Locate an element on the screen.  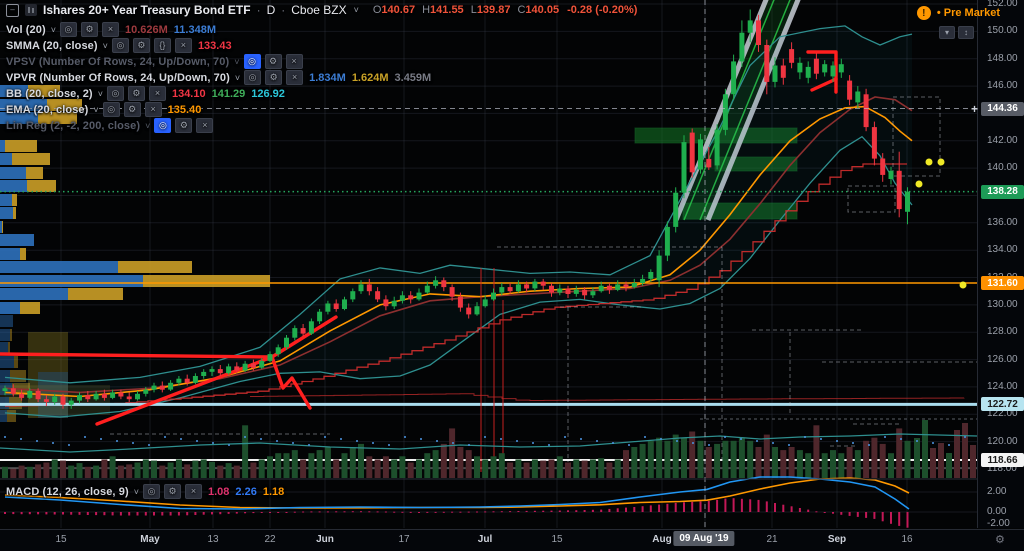
ohlc-values: O140.67 H141.55 L139.87 C140.05 is located at coordinates (466, 10).